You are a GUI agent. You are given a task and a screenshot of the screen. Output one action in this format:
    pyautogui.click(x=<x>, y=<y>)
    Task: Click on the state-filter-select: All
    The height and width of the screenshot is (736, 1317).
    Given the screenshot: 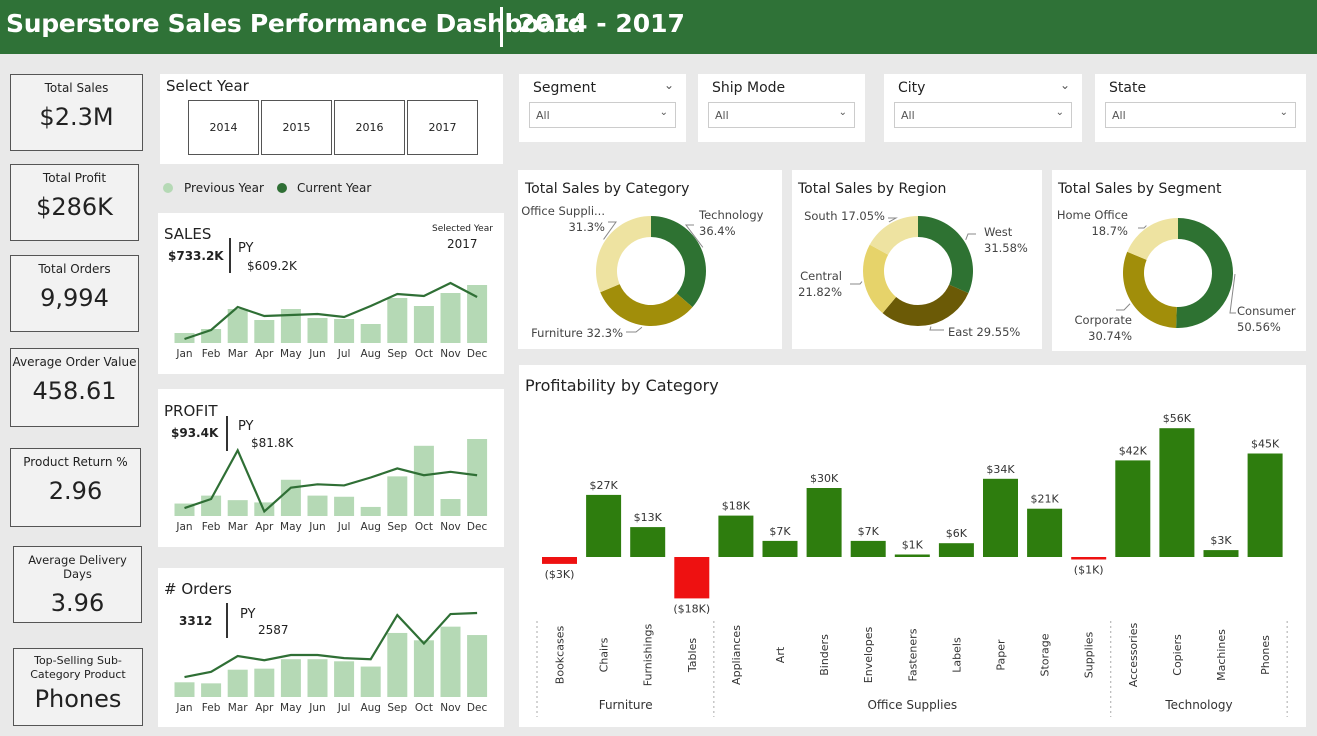 What is the action you would take?
    pyautogui.click(x=1200, y=115)
    